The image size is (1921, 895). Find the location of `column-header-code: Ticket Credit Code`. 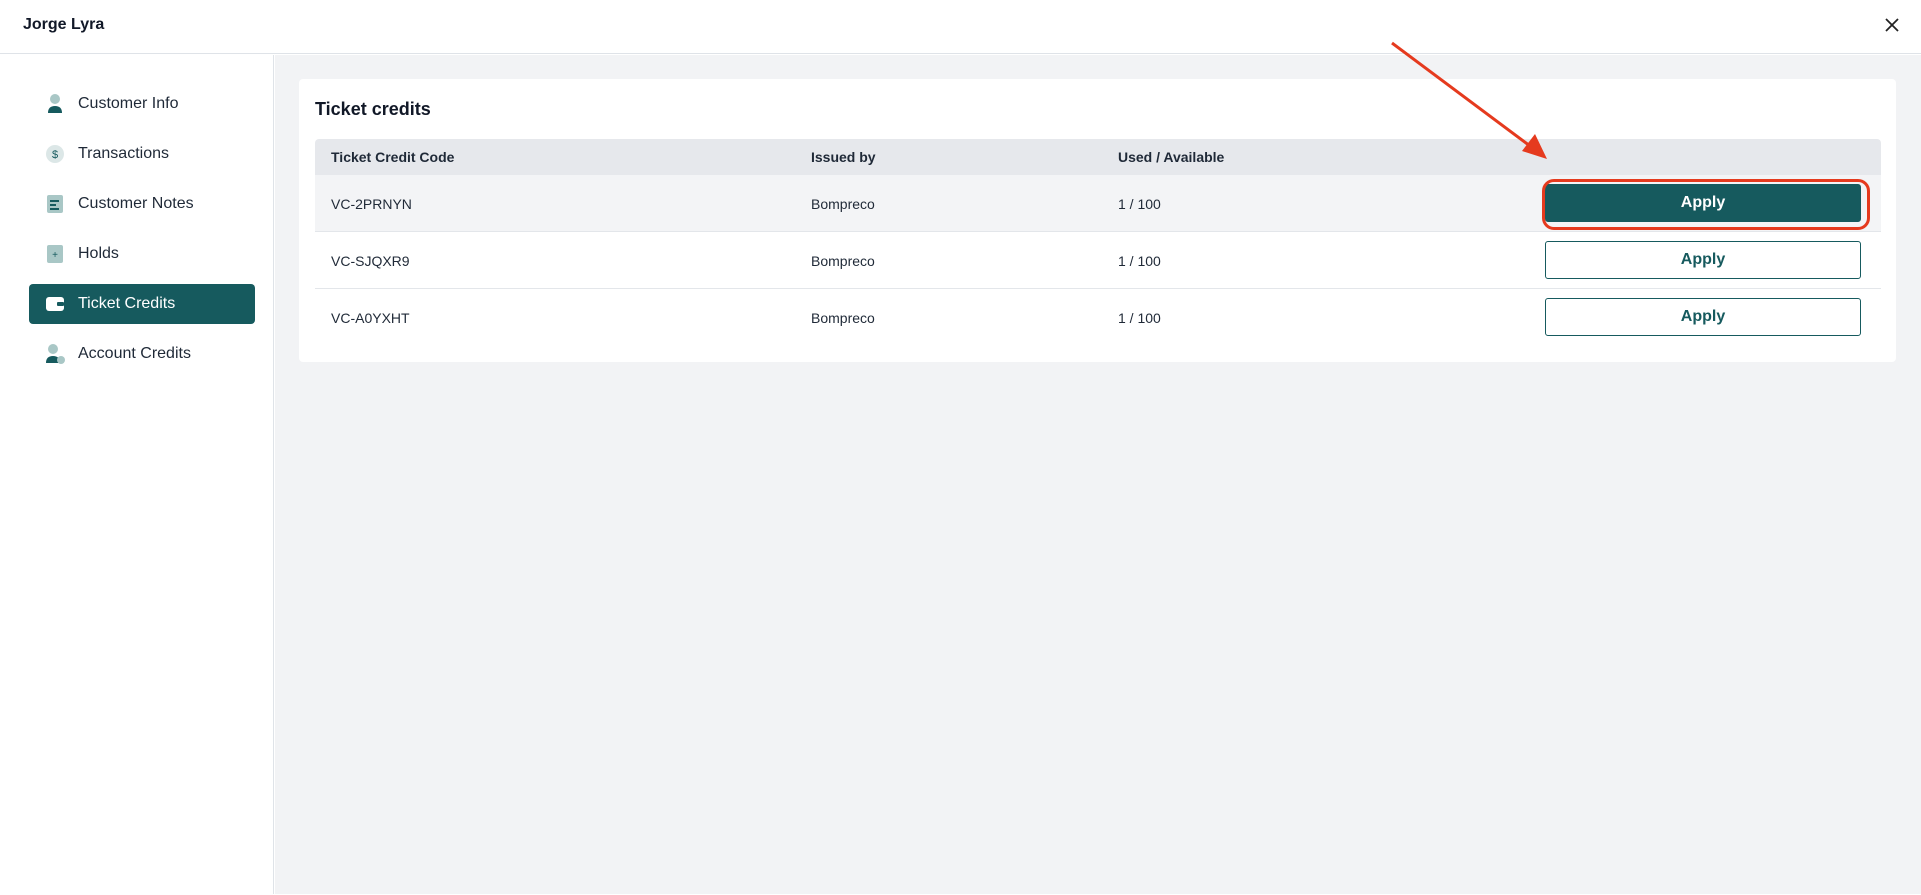

column-header-code: Ticket Credit Code is located at coordinates (393, 157).